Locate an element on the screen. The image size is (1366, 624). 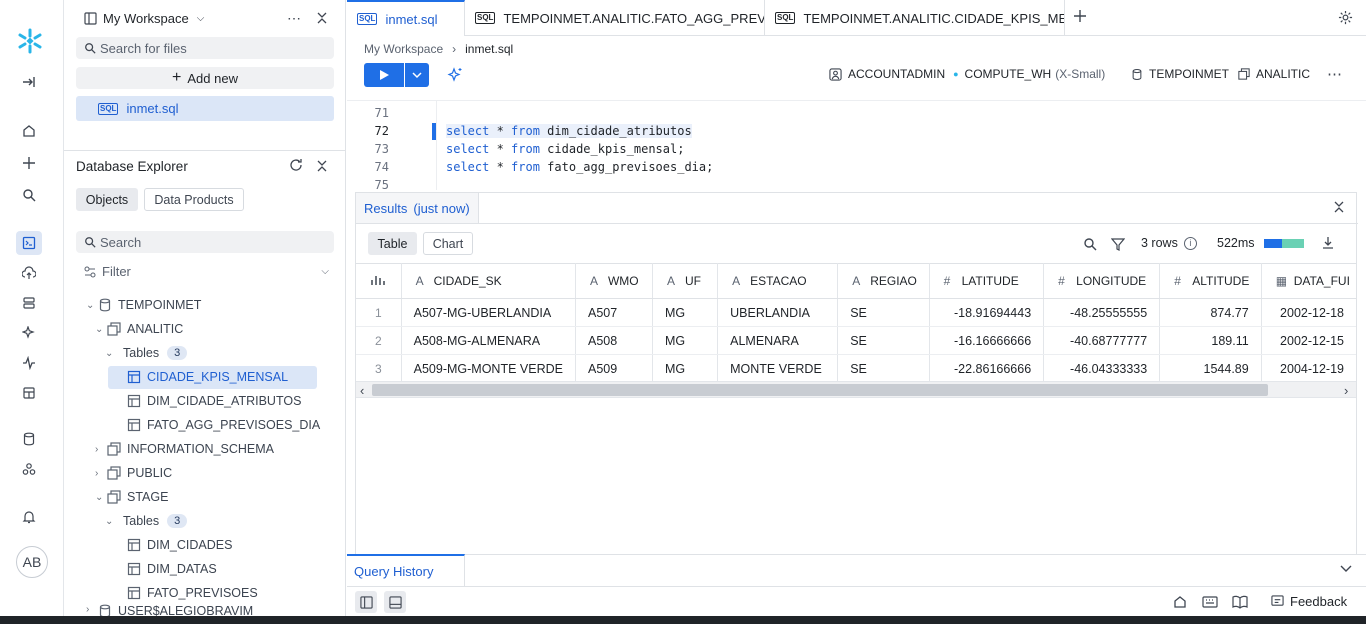
column-header: ▦ DATA_FUI is located at coordinates (1308, 281).